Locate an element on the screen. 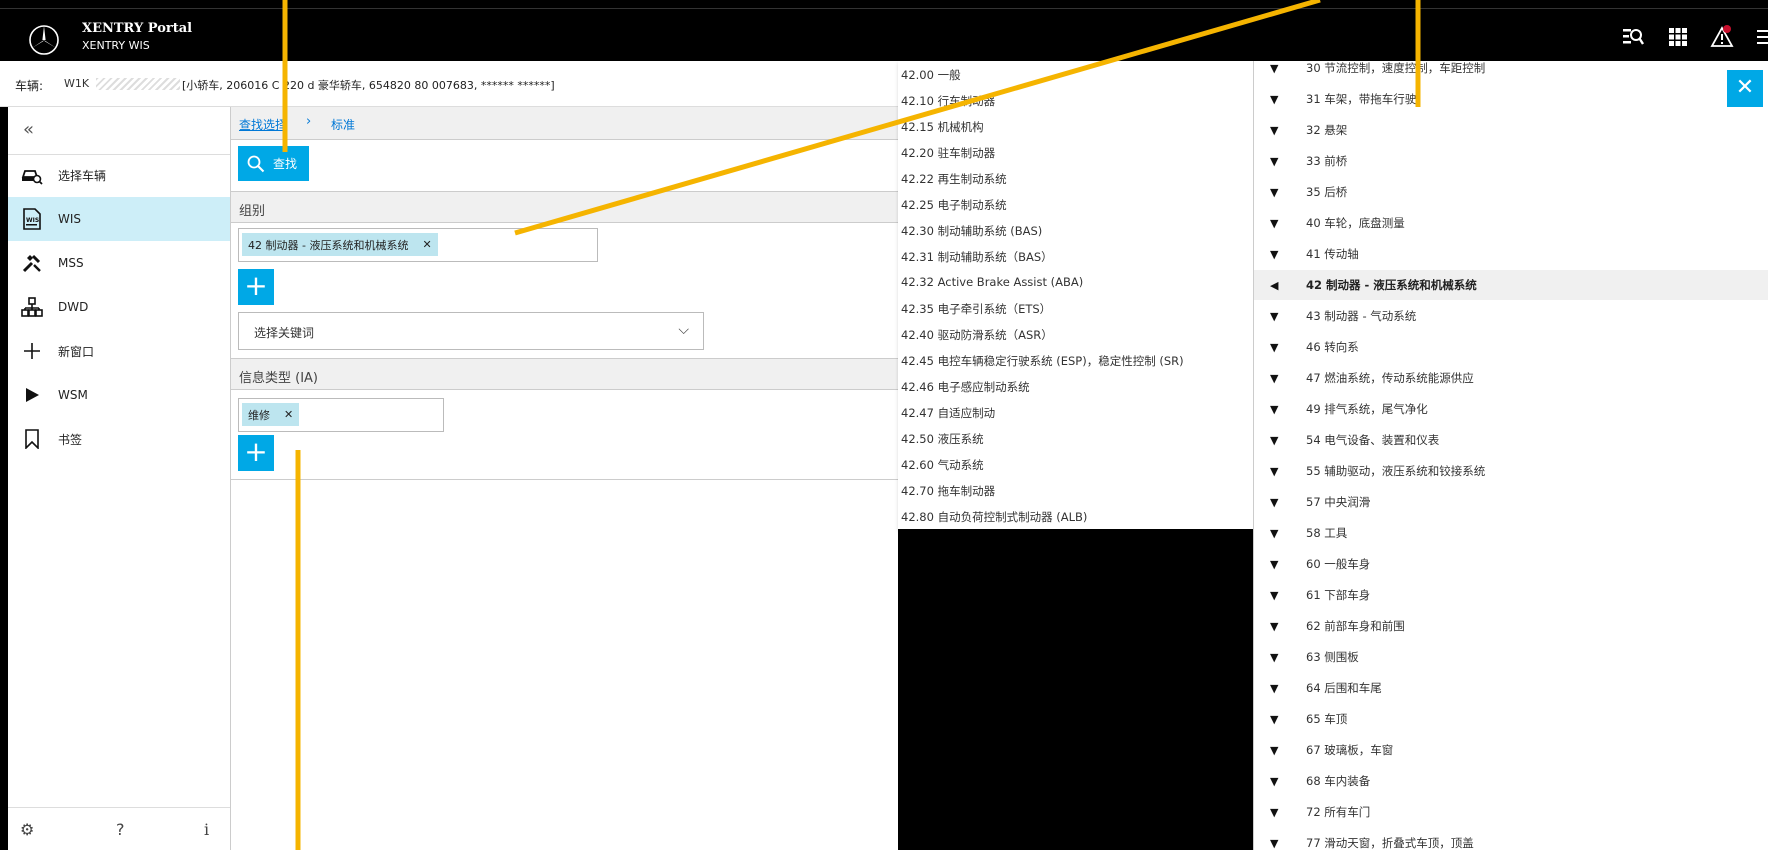  group-list-item: ▼ 63 侧围板 is located at coordinates (1511, 657).